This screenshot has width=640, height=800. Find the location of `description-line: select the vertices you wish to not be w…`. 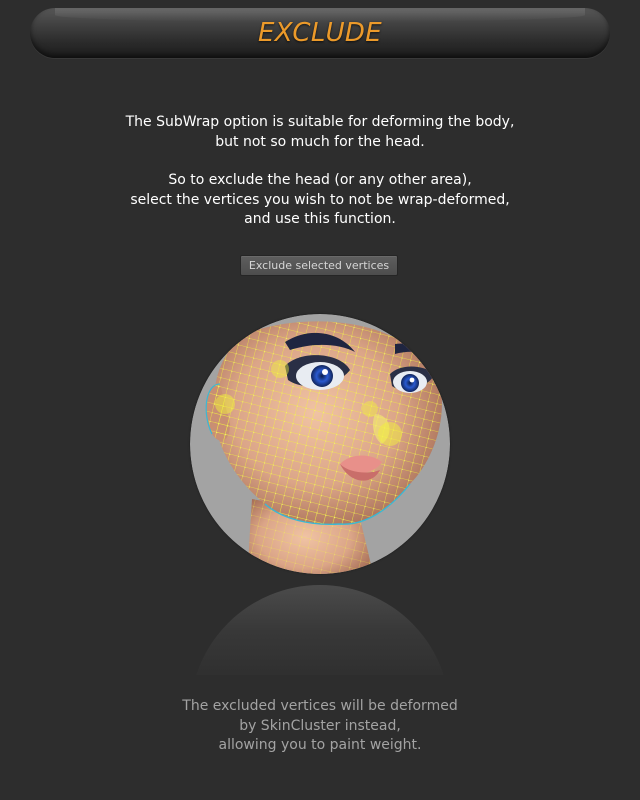

description-line: select the vertices you wish to not be w… is located at coordinates (320, 199).